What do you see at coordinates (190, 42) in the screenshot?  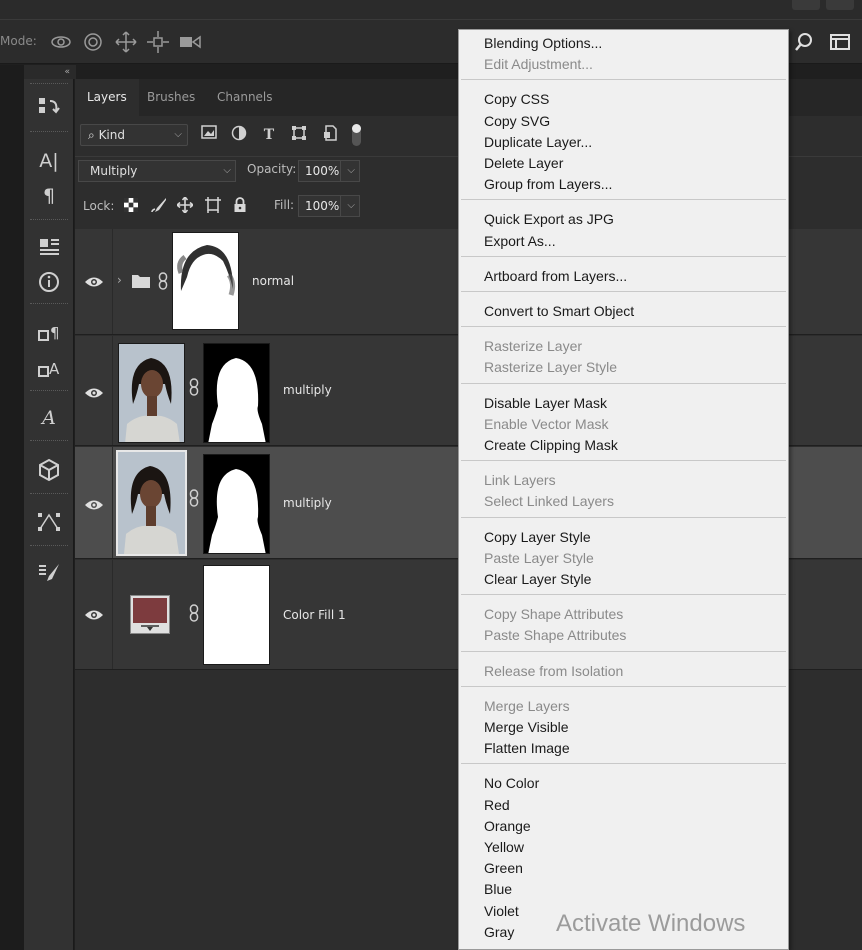 I see `video-camera-icon` at bounding box center [190, 42].